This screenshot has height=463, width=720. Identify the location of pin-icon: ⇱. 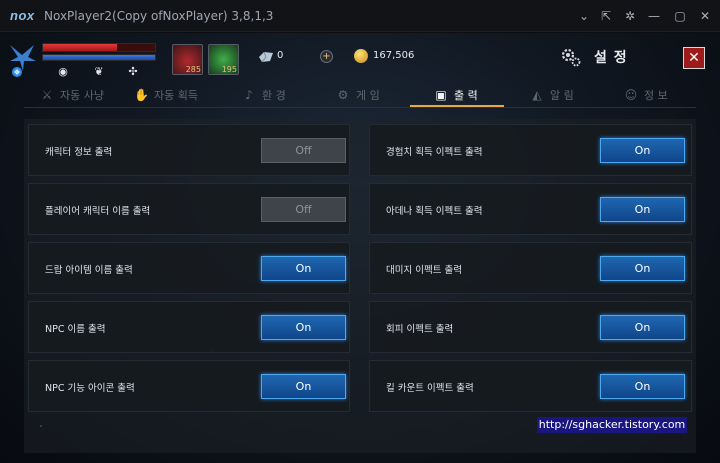
(606, 16).